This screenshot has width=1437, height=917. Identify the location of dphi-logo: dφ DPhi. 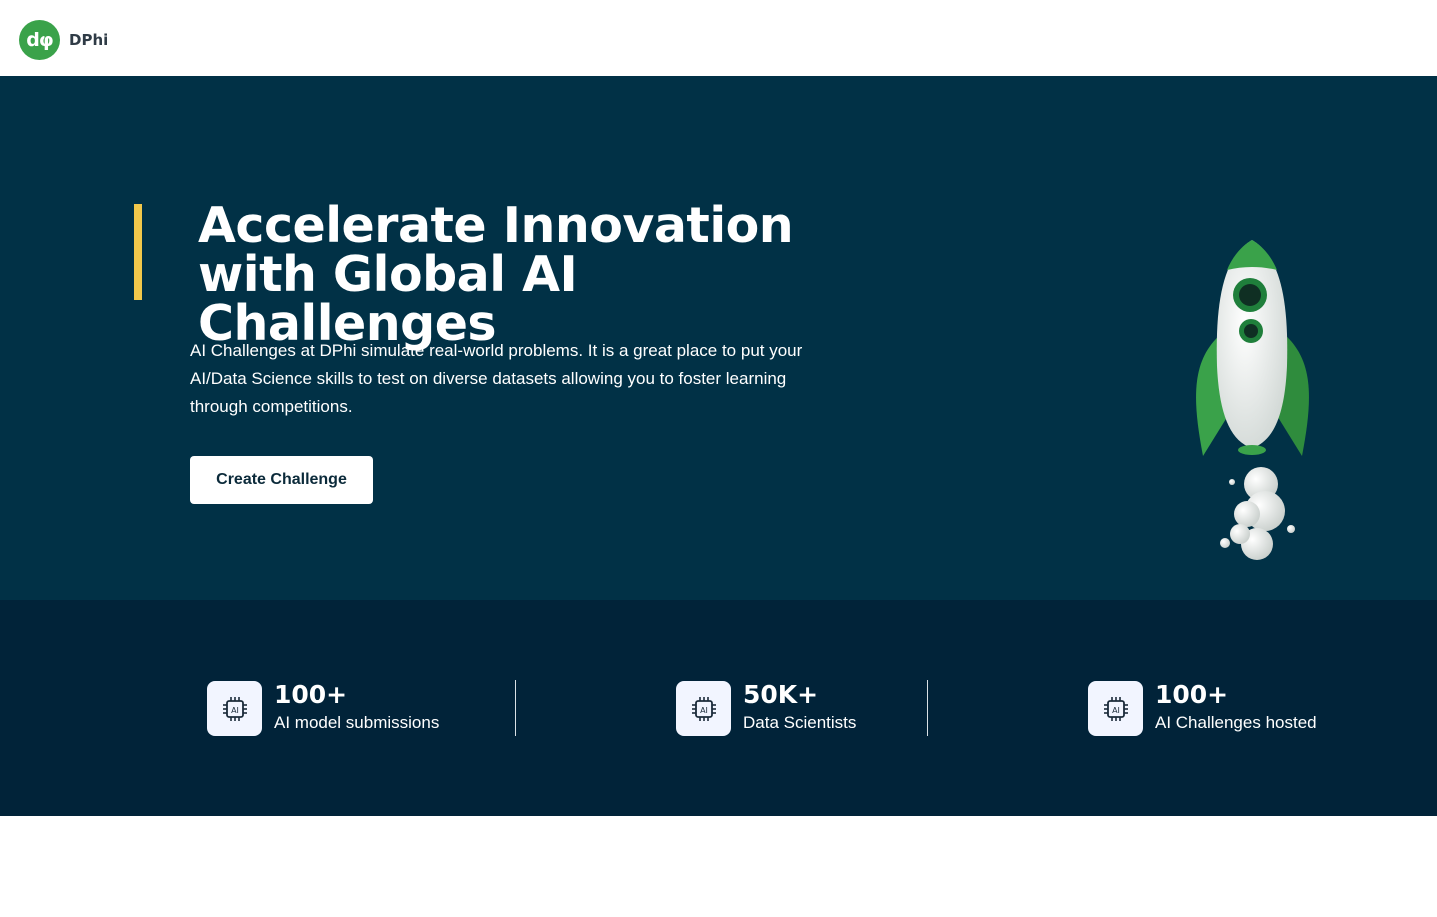
(63, 40).